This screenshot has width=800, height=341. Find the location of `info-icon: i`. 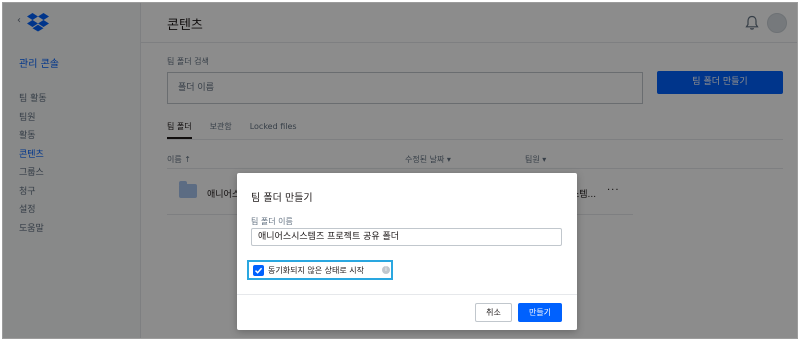

info-icon: i is located at coordinates (386, 270).